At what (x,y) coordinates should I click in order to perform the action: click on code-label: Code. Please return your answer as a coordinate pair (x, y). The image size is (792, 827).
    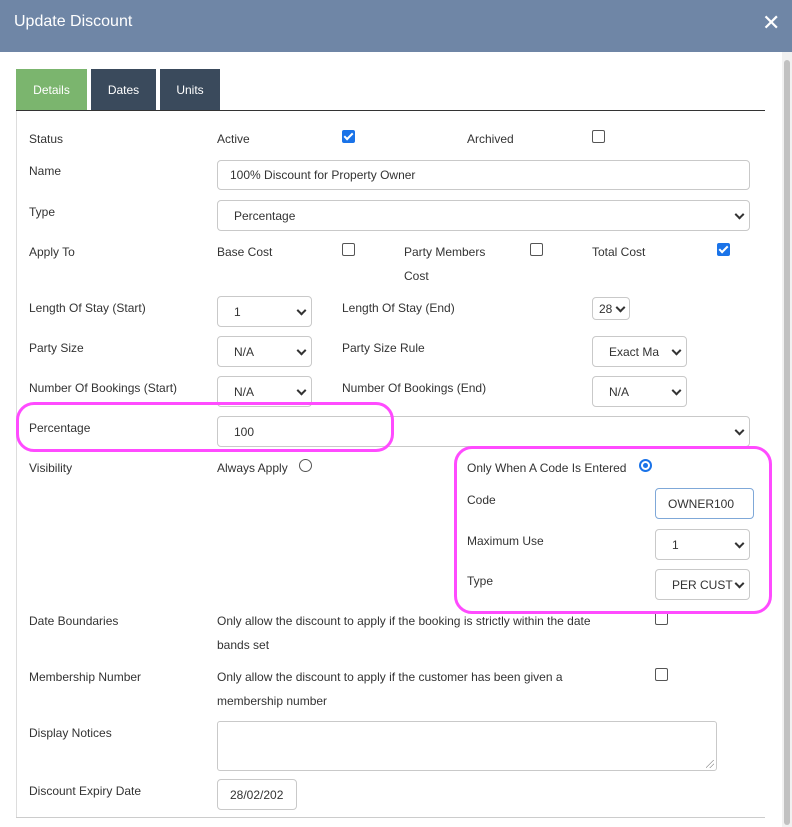
    Looking at the image, I should click on (481, 500).